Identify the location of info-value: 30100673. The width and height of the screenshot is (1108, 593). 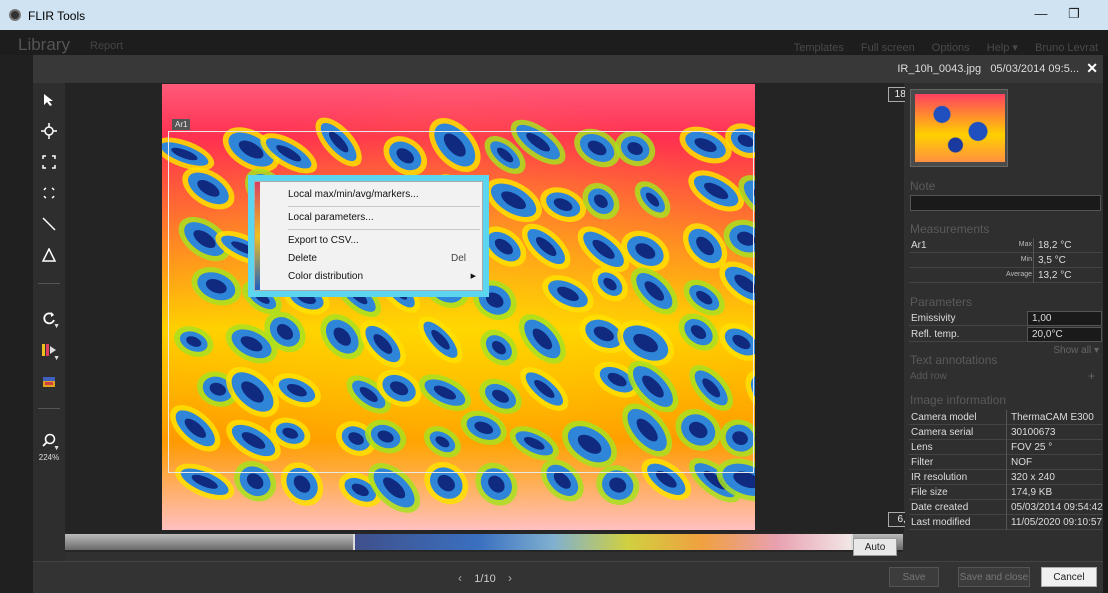
(1031, 432).